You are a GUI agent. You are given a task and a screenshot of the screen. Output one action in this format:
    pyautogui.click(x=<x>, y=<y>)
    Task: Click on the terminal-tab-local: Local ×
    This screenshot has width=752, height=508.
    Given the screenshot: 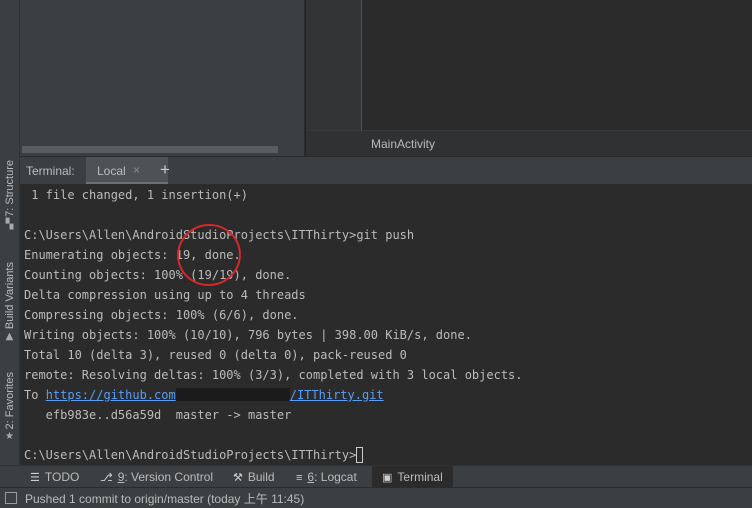 What is the action you would take?
    pyautogui.click(x=127, y=170)
    